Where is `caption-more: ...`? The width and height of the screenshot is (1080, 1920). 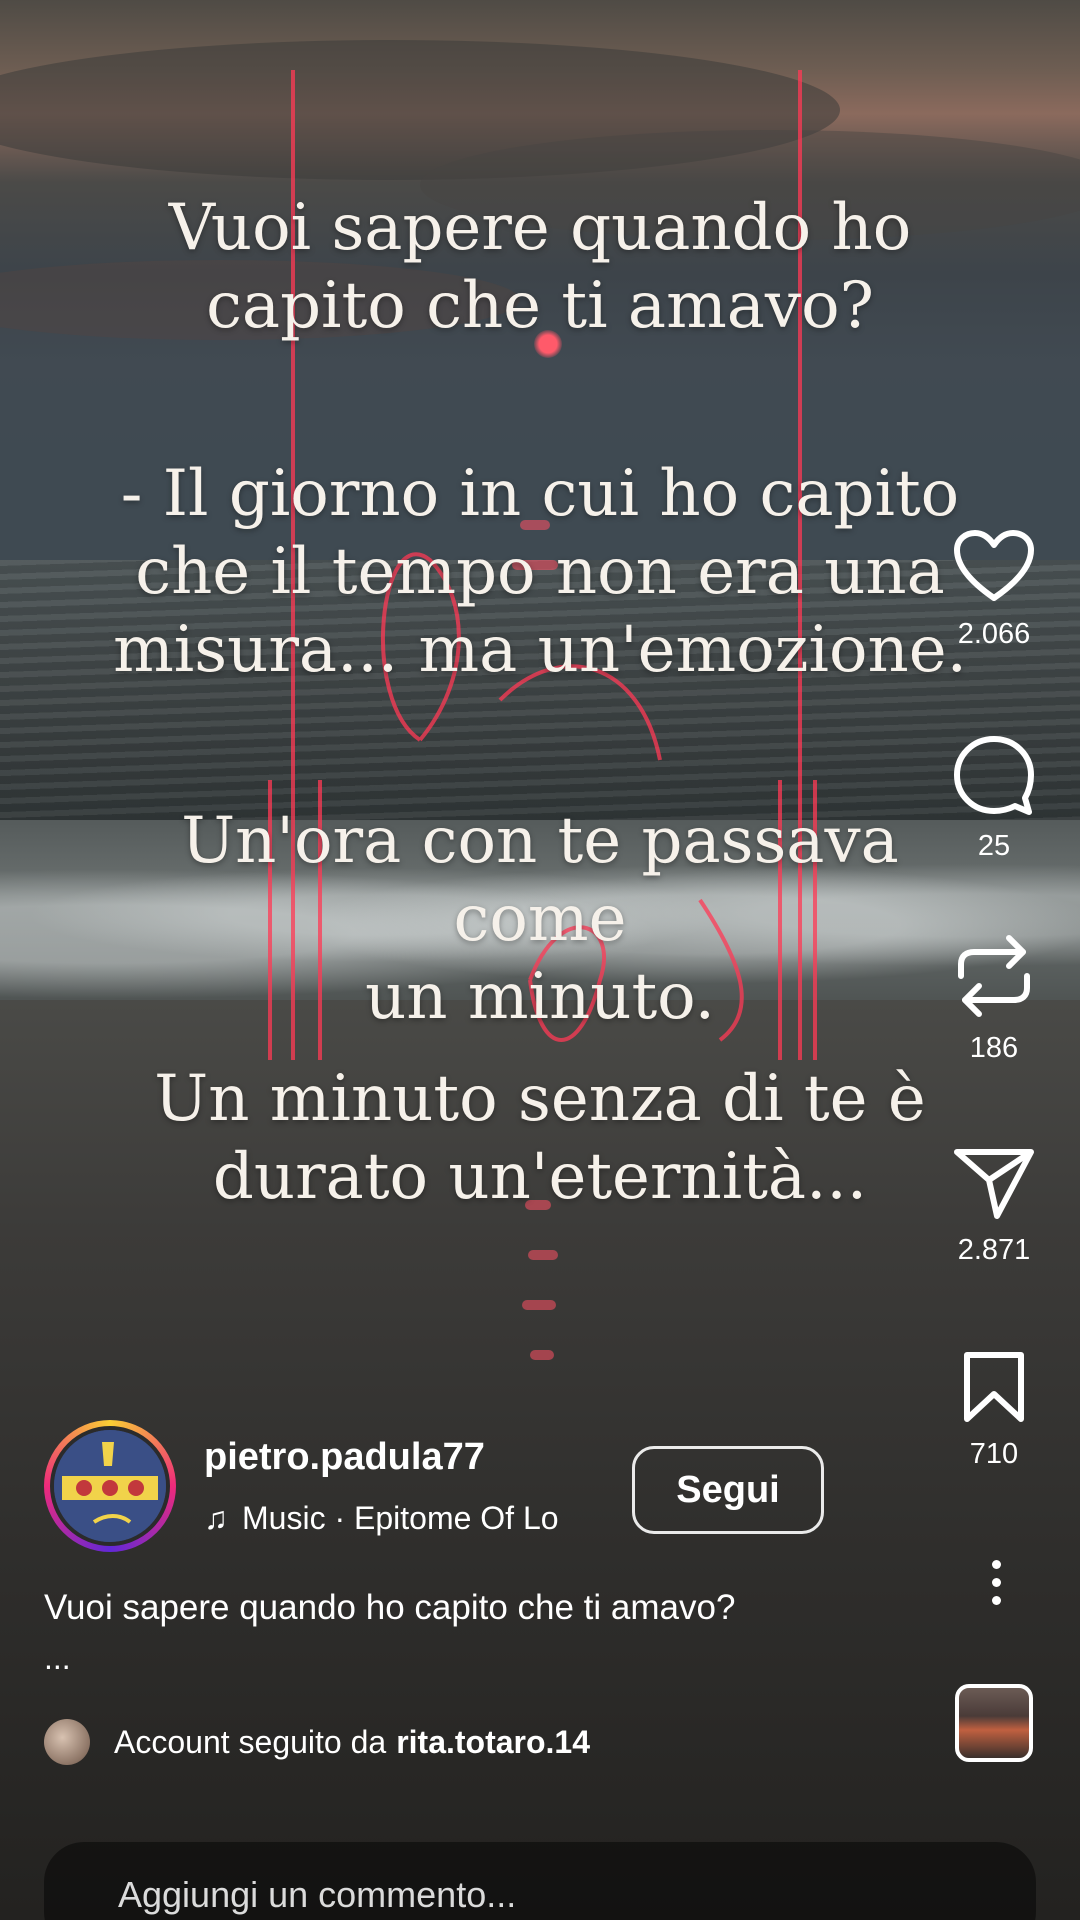 caption-more: ... is located at coordinates (57, 1658).